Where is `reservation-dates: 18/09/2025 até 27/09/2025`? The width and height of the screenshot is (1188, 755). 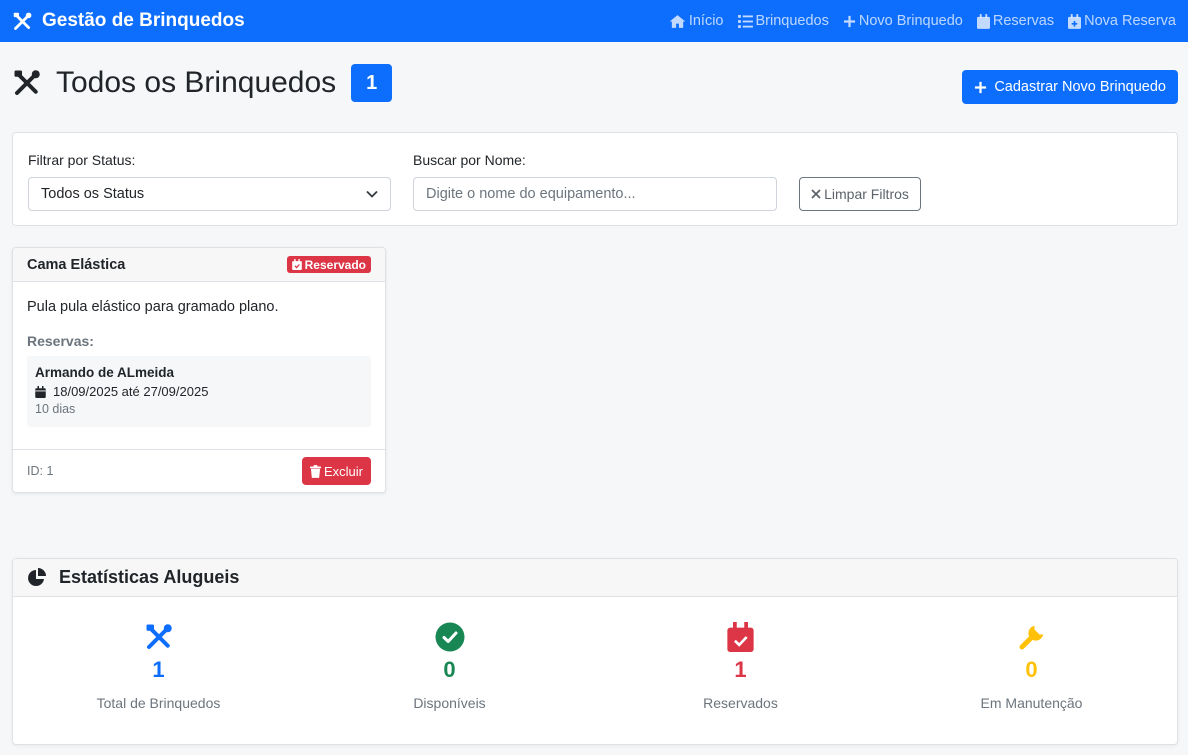
reservation-dates: 18/09/2025 até 27/09/2025 is located at coordinates (199, 391).